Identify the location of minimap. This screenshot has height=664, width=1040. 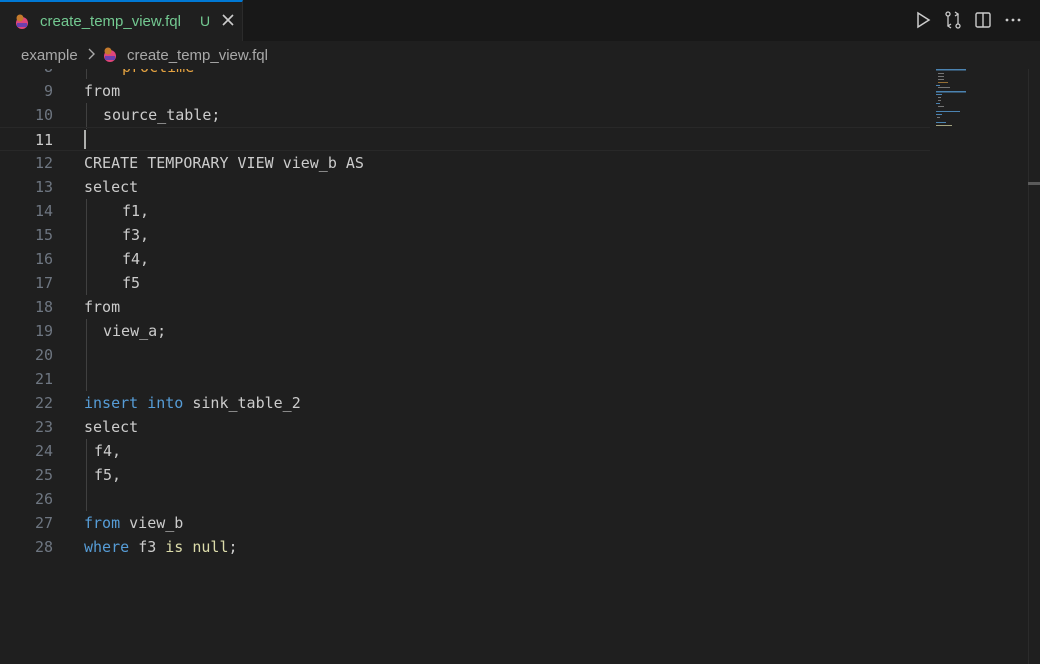
(979, 366).